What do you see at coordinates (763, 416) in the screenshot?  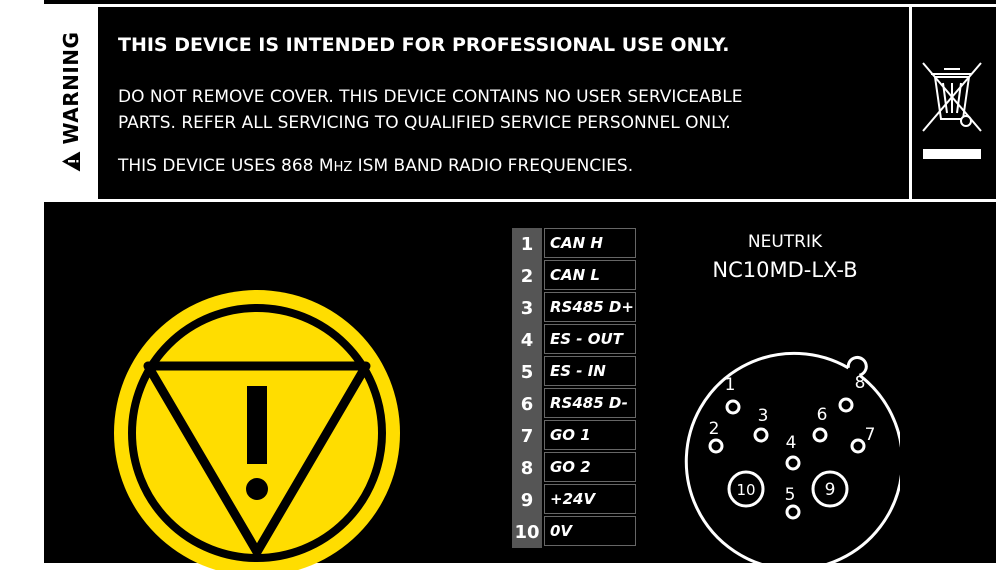 I see `diagram-pin-3: 3` at bounding box center [763, 416].